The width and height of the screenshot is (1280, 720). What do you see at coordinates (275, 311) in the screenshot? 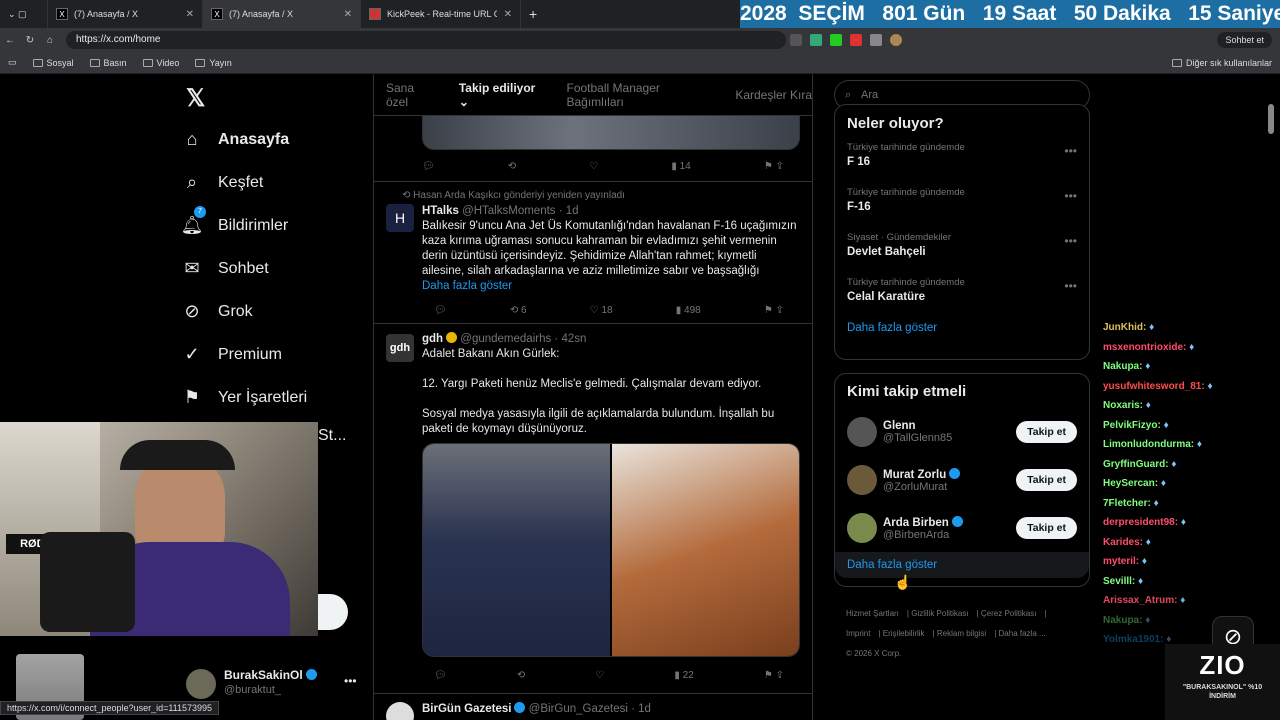
I see `nav-item-grok: ⊘ Grok` at bounding box center [275, 311].